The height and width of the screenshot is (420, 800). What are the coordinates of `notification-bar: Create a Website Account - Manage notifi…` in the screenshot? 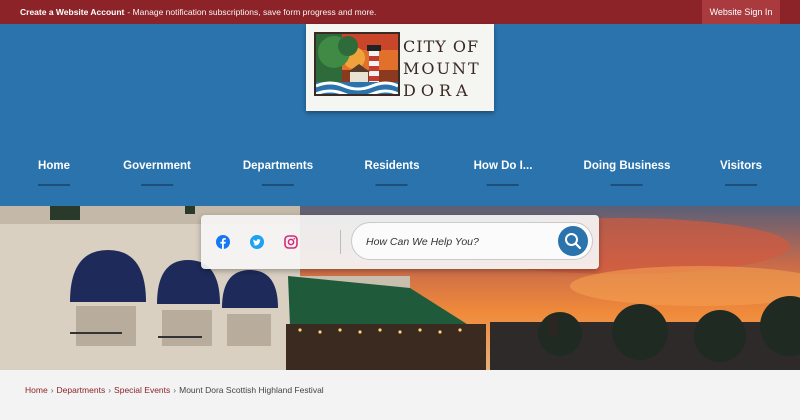 It's located at (400, 12).